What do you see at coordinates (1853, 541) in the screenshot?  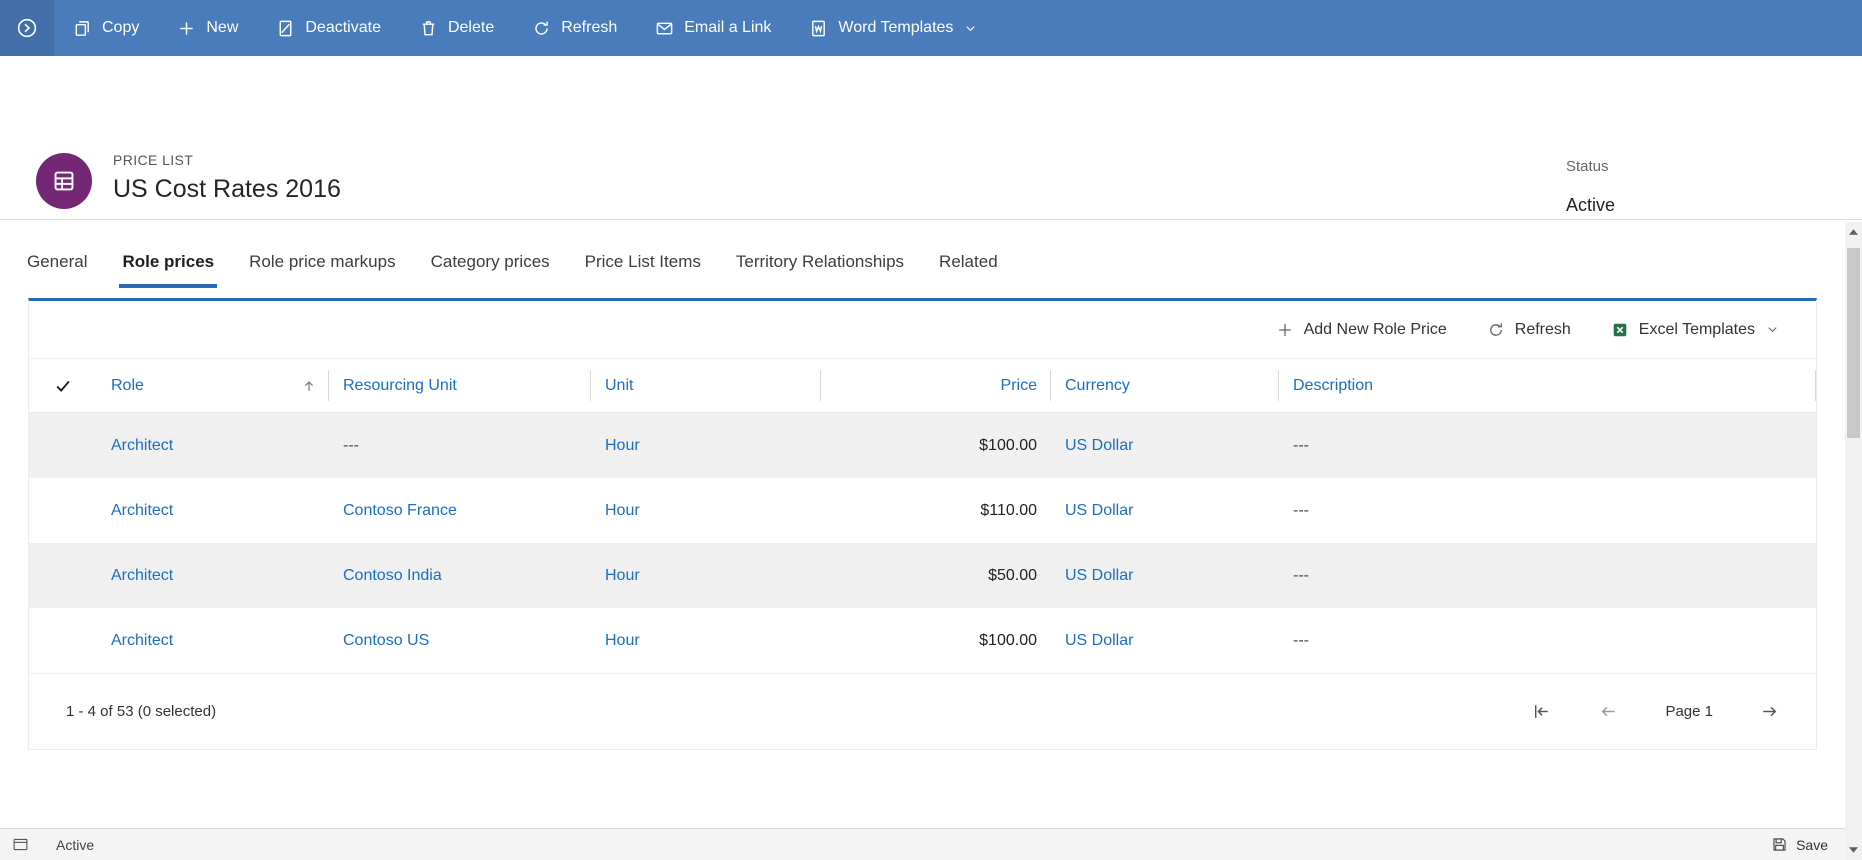 I see `vertical-scrollbar` at bounding box center [1853, 541].